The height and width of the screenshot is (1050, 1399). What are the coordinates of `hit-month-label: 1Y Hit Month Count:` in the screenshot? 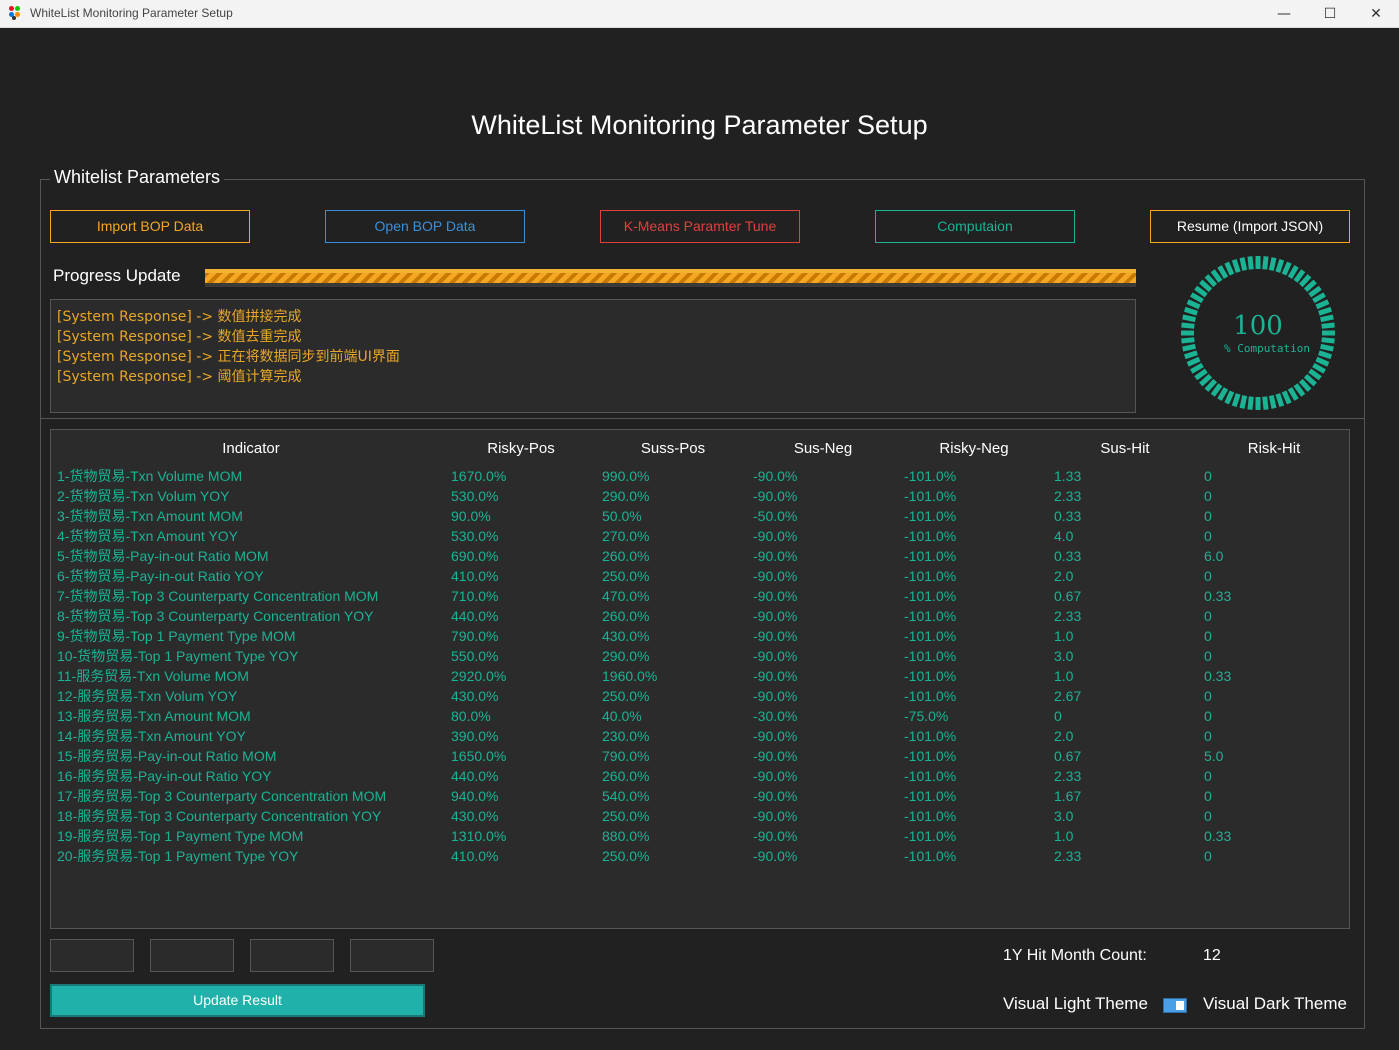 It's located at (1075, 955).